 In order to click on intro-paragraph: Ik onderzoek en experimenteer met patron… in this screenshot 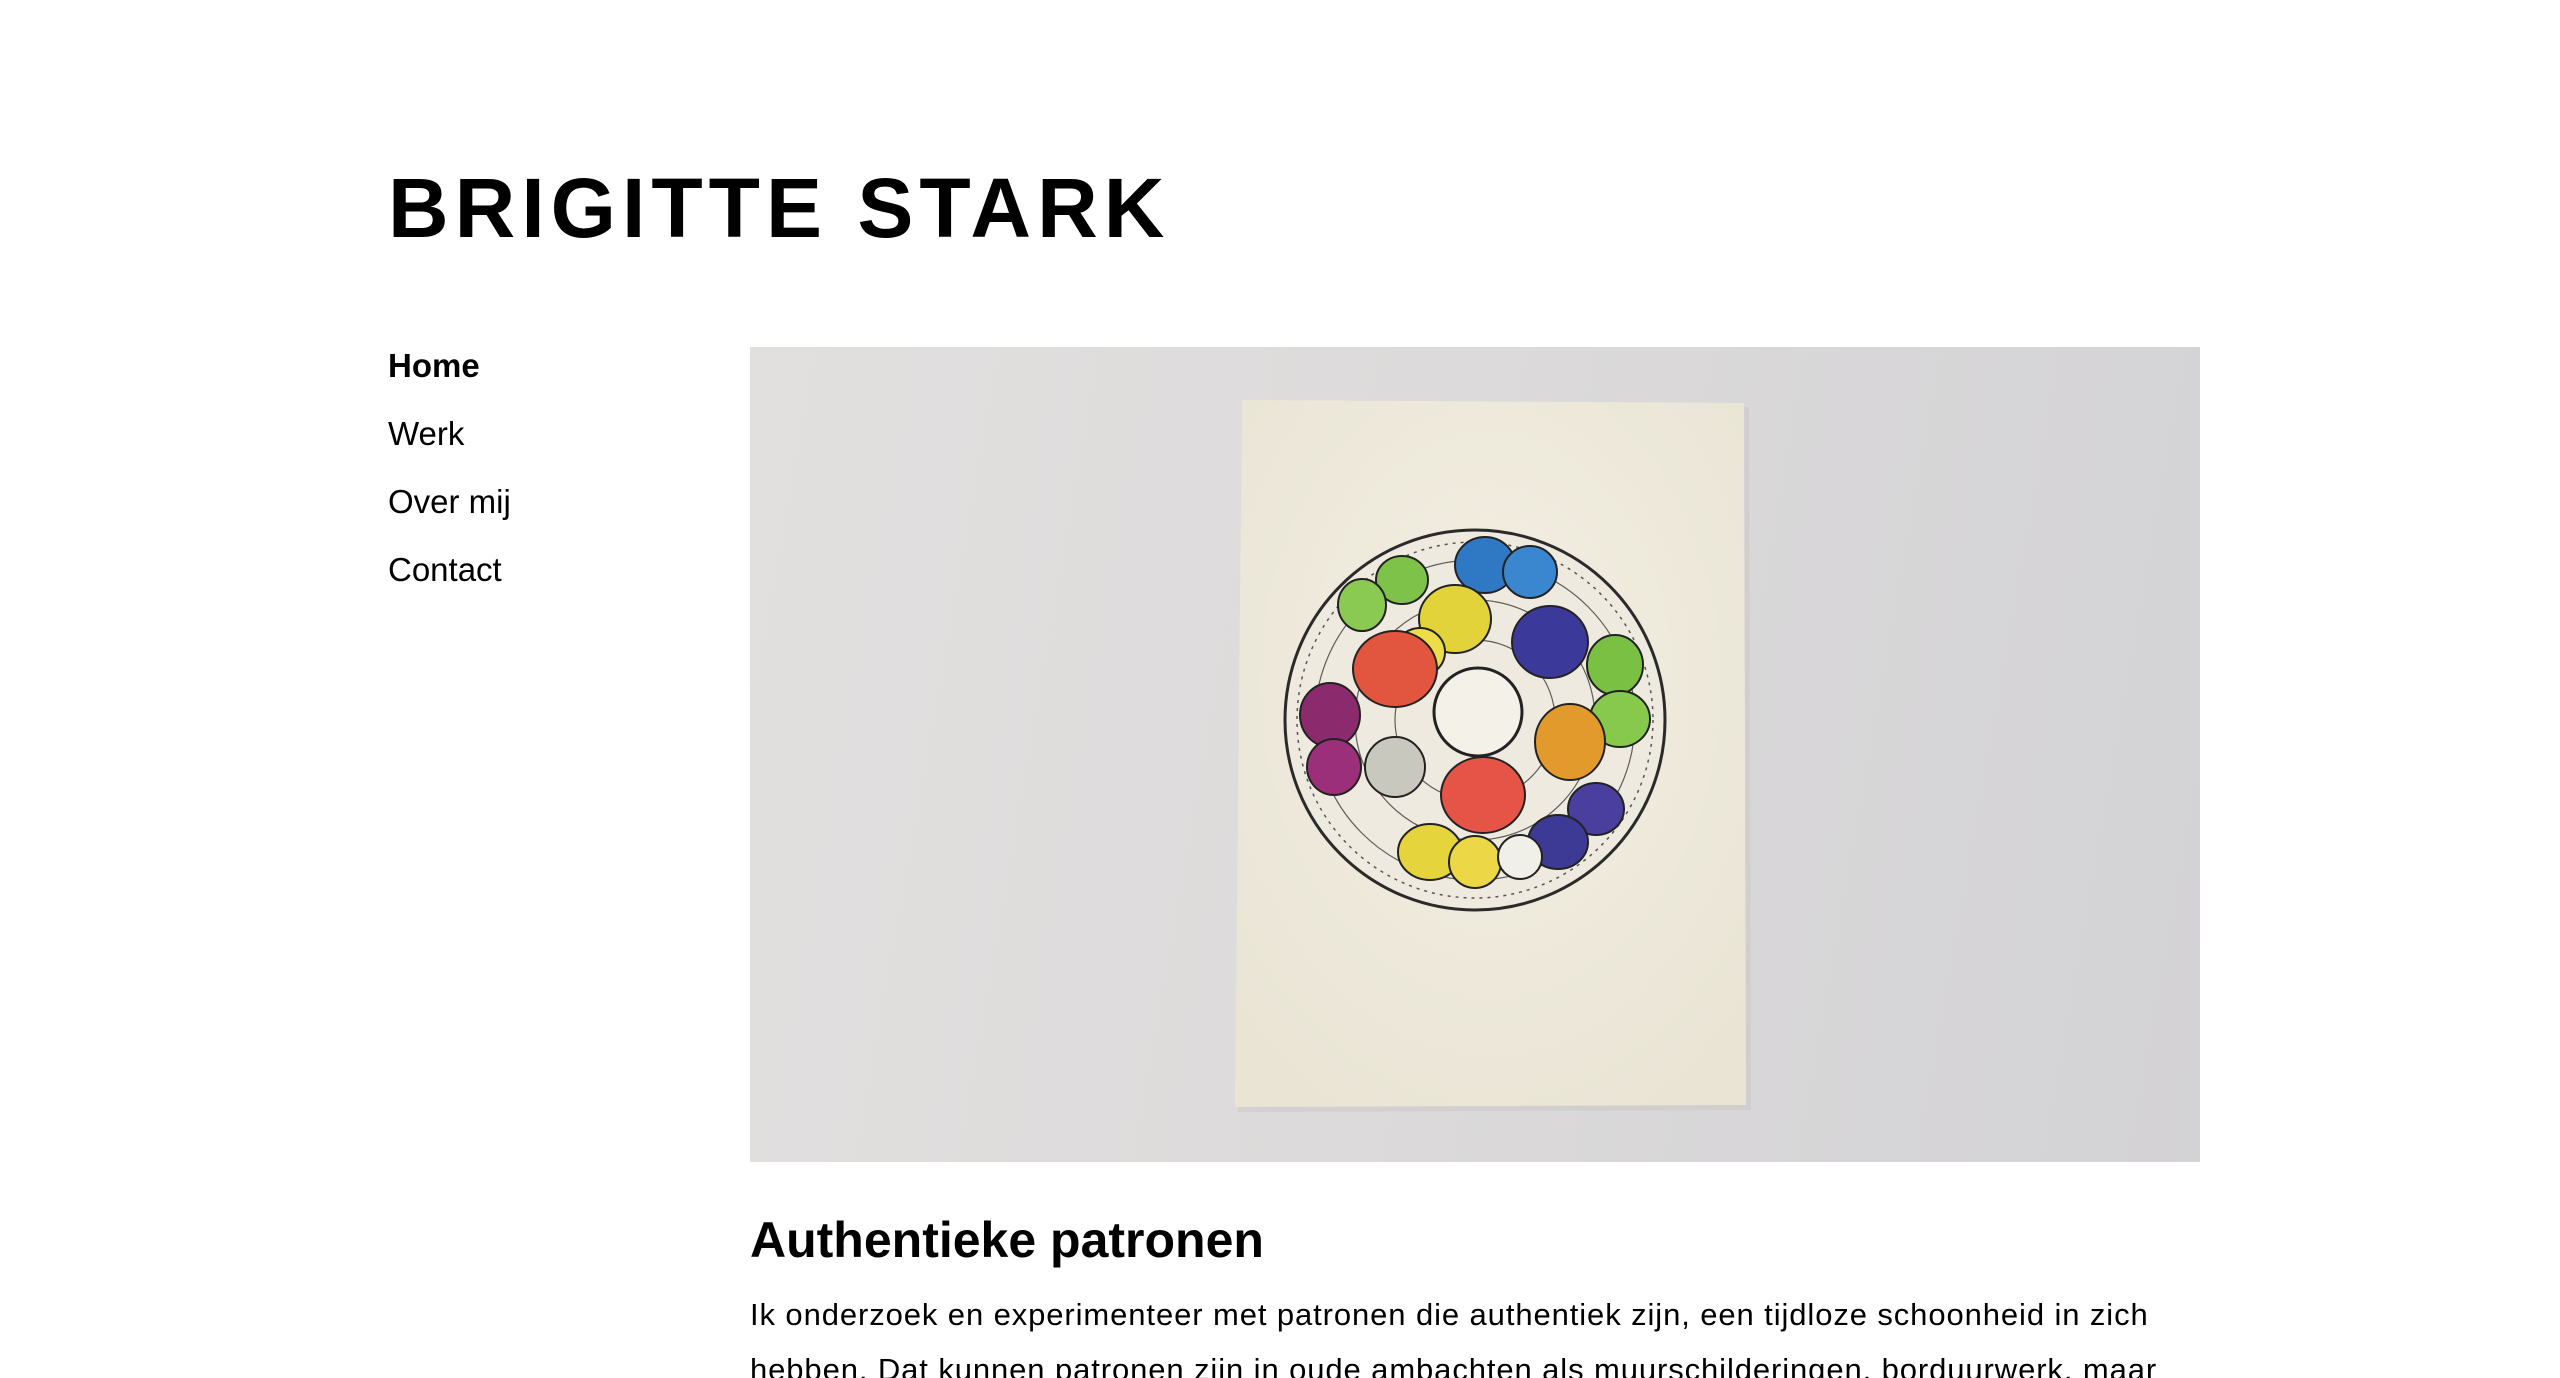, I will do `click(1454, 1337)`.